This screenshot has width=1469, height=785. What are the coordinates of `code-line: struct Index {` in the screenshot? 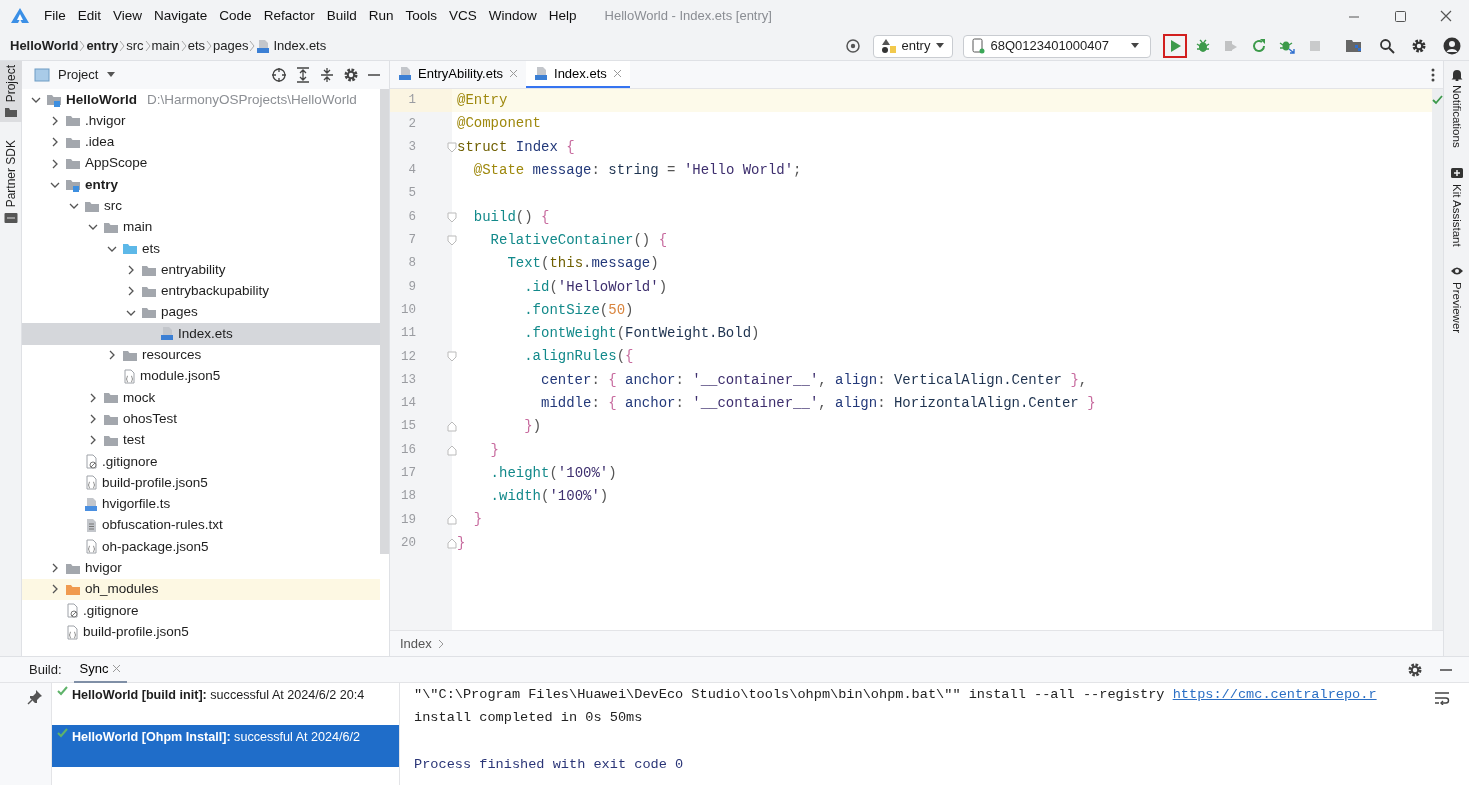 It's located at (515, 147).